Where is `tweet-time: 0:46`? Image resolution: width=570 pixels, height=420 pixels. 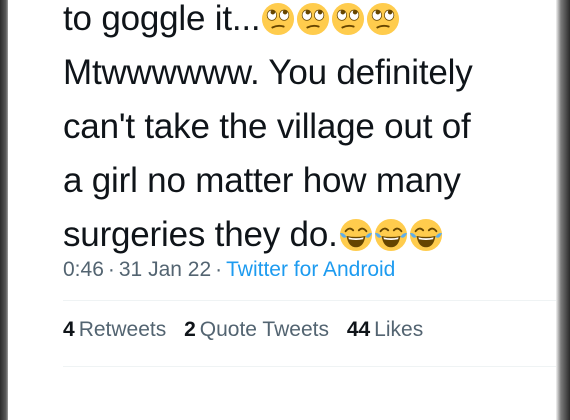 tweet-time: 0:46 is located at coordinates (83, 269).